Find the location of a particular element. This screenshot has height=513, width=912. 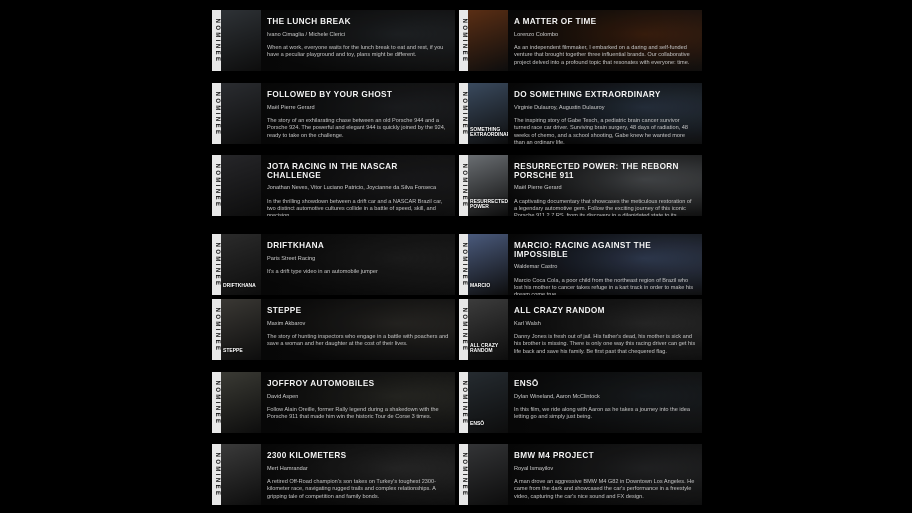

poster-title: STEPPE is located at coordinates (233, 350).